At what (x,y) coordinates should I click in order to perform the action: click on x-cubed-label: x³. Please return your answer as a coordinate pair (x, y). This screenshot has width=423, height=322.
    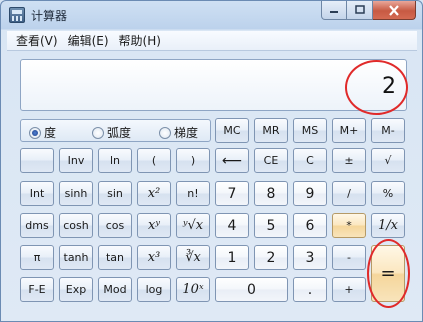
    Looking at the image, I should click on (154, 257).